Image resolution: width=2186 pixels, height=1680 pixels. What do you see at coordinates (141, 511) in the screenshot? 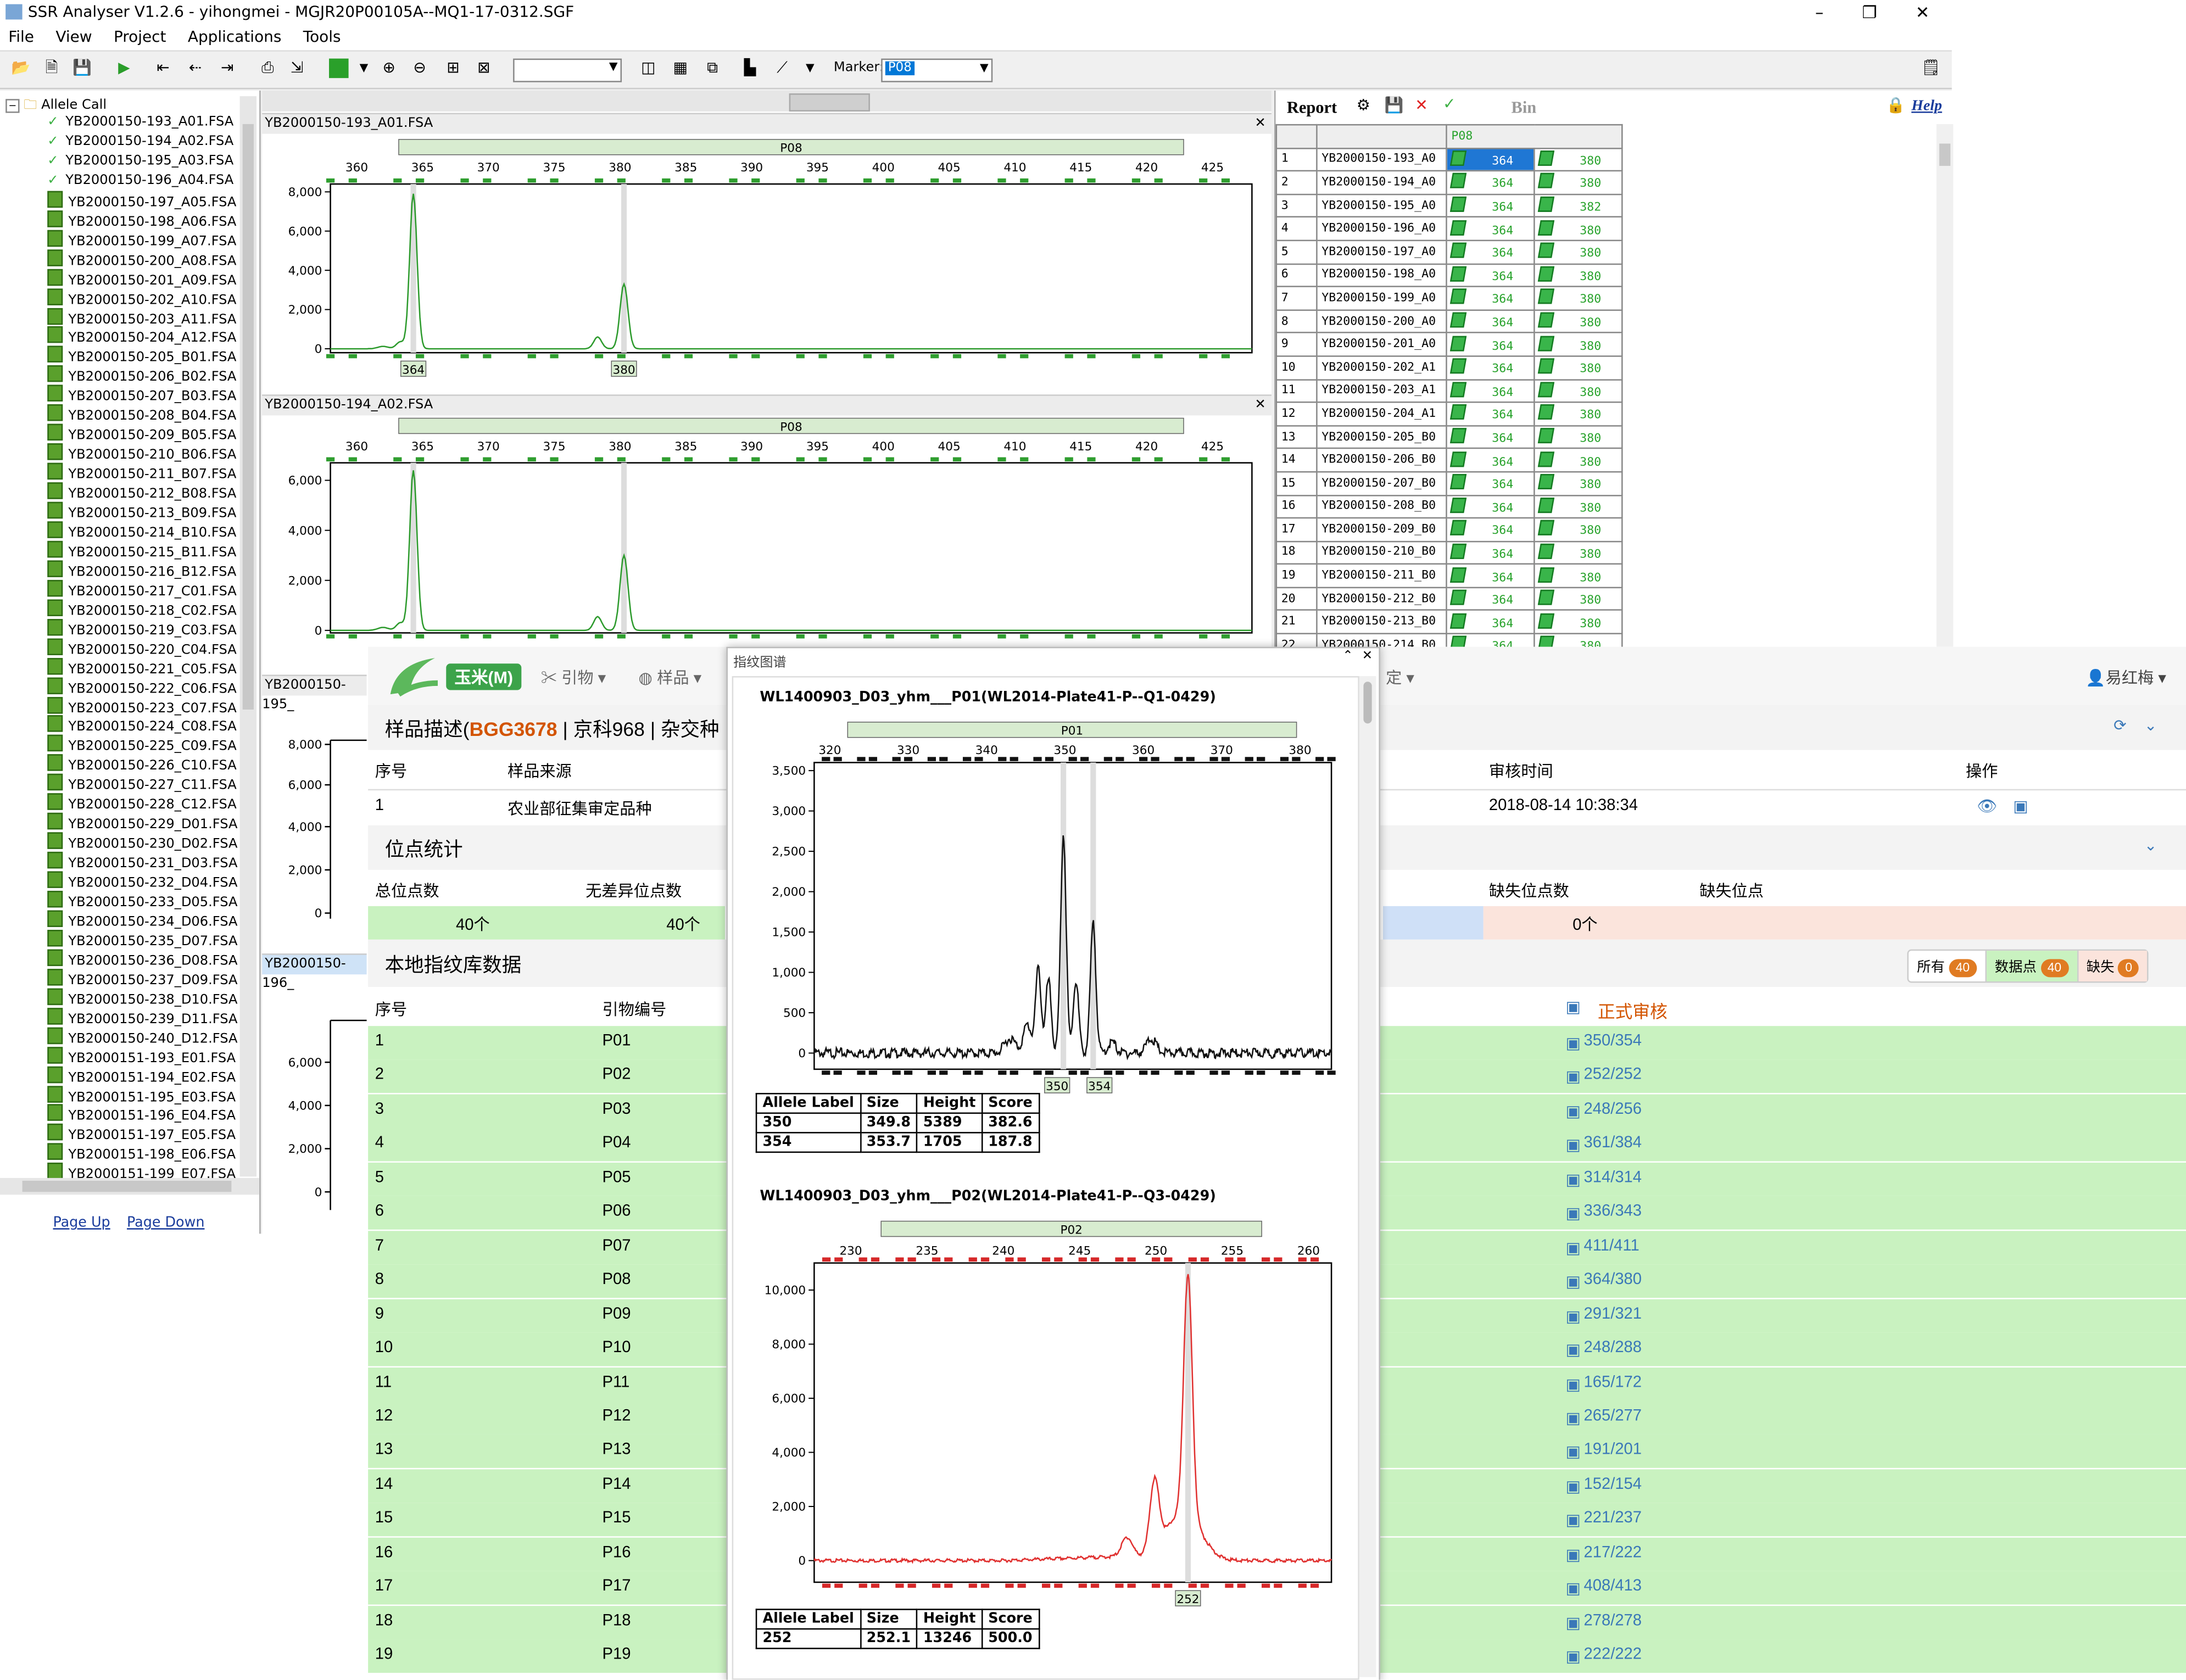
I see `tree-item: YB2000150-213_B09.FSA` at bounding box center [141, 511].